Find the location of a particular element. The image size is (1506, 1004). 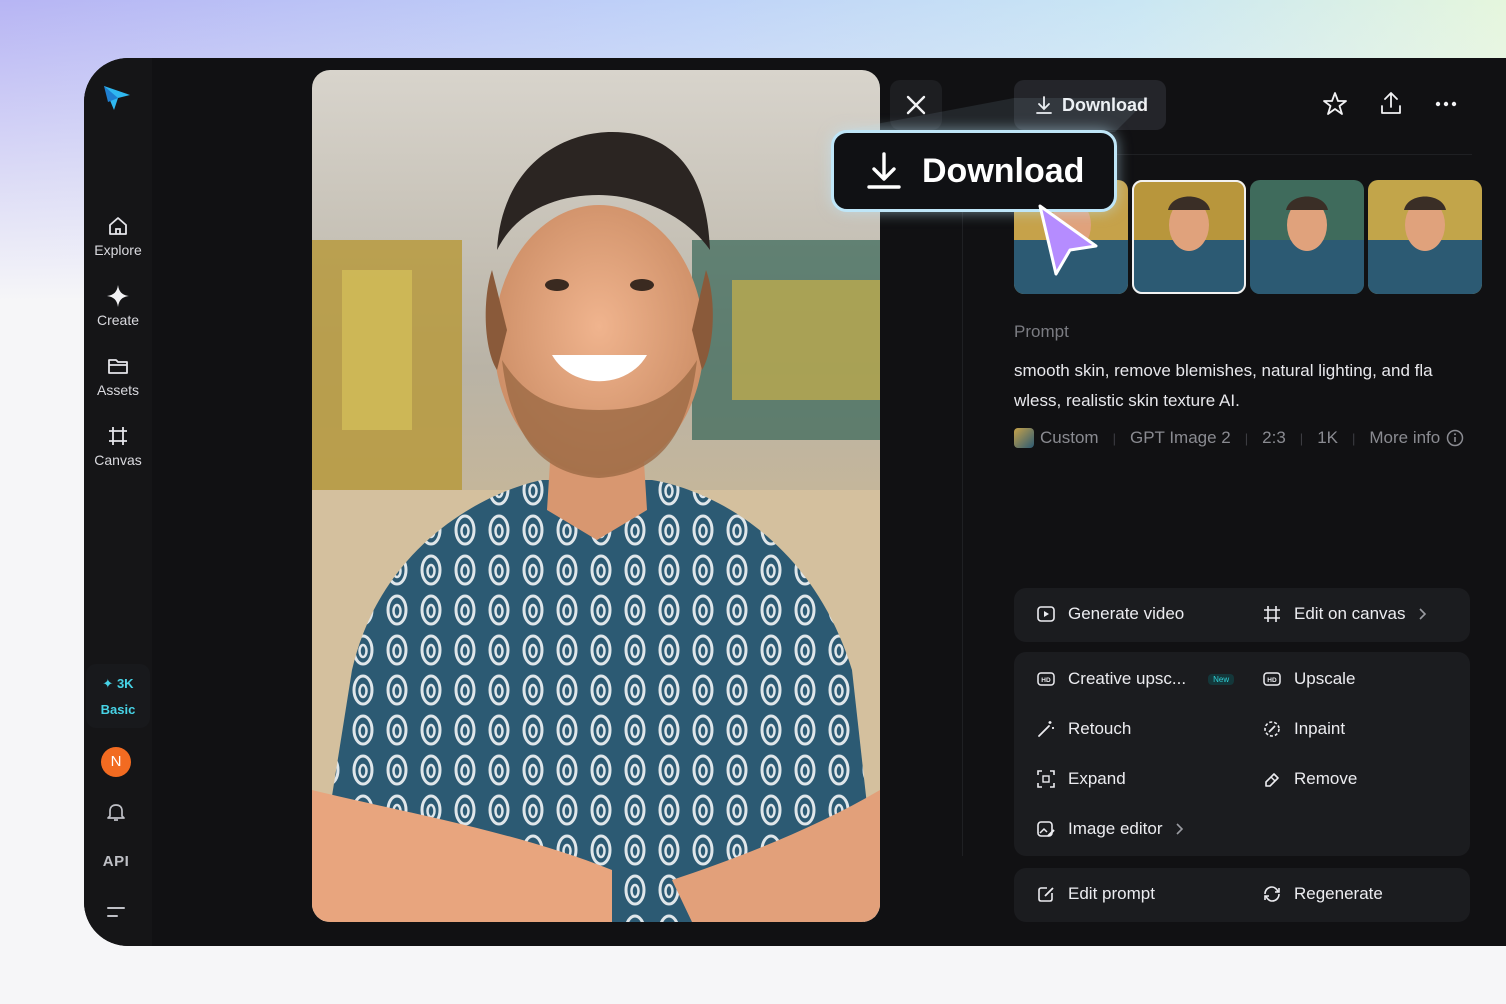

creative-upscale-button: HD Creative upsc... New is located at coordinates (1135, 679).